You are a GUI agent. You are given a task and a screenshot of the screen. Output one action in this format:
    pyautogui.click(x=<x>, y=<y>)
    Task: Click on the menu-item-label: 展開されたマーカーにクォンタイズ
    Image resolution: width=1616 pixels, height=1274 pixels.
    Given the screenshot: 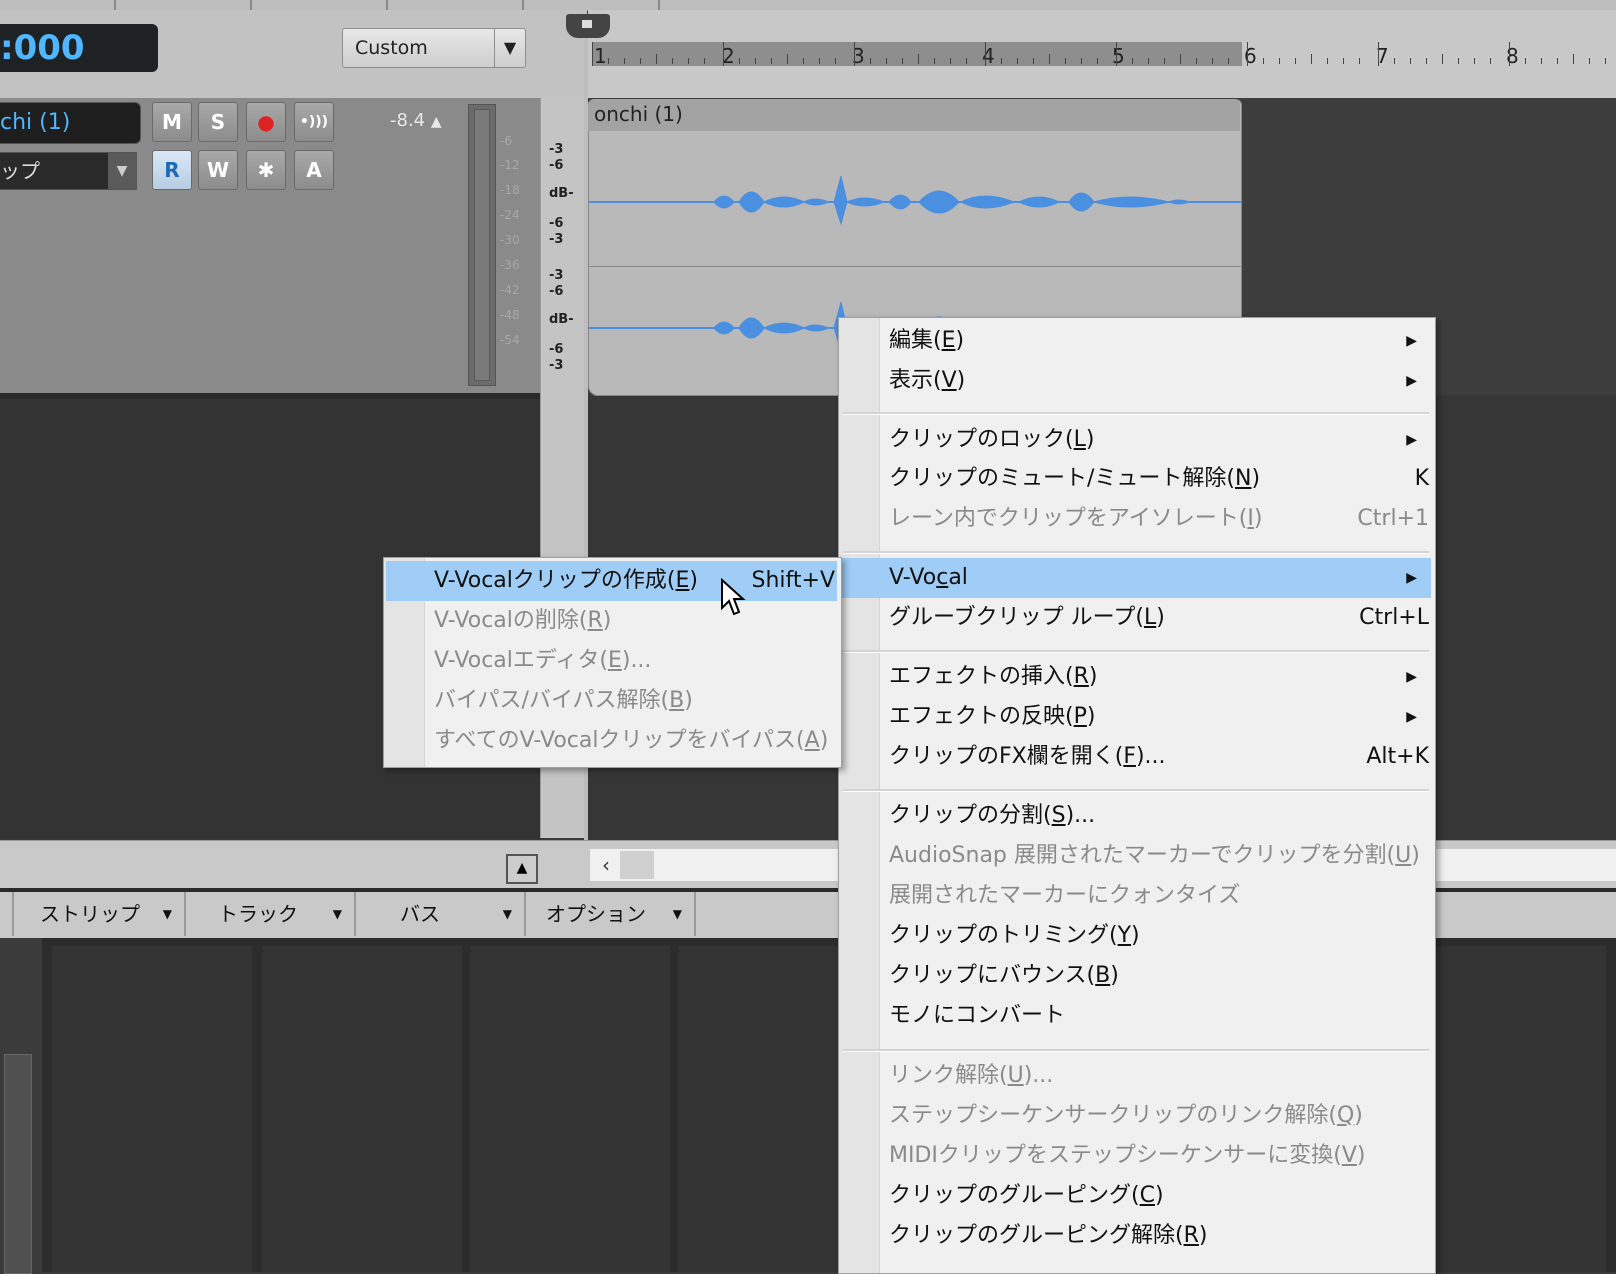 What is the action you would take?
    pyautogui.click(x=1064, y=895)
    